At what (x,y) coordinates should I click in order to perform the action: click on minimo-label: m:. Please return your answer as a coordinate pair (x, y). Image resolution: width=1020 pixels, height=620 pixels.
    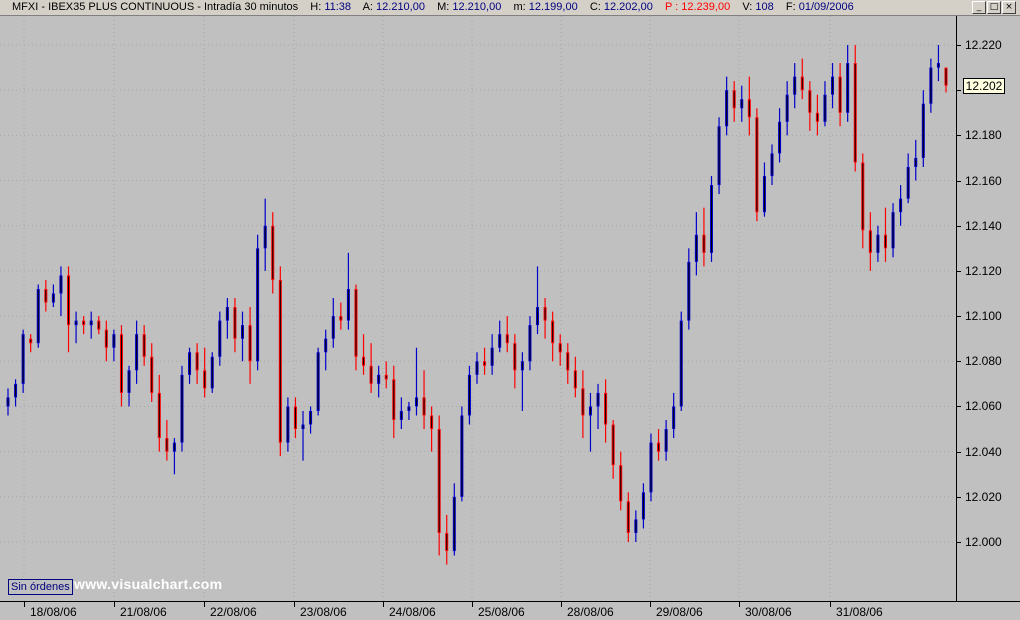
    Looking at the image, I should click on (519, 7).